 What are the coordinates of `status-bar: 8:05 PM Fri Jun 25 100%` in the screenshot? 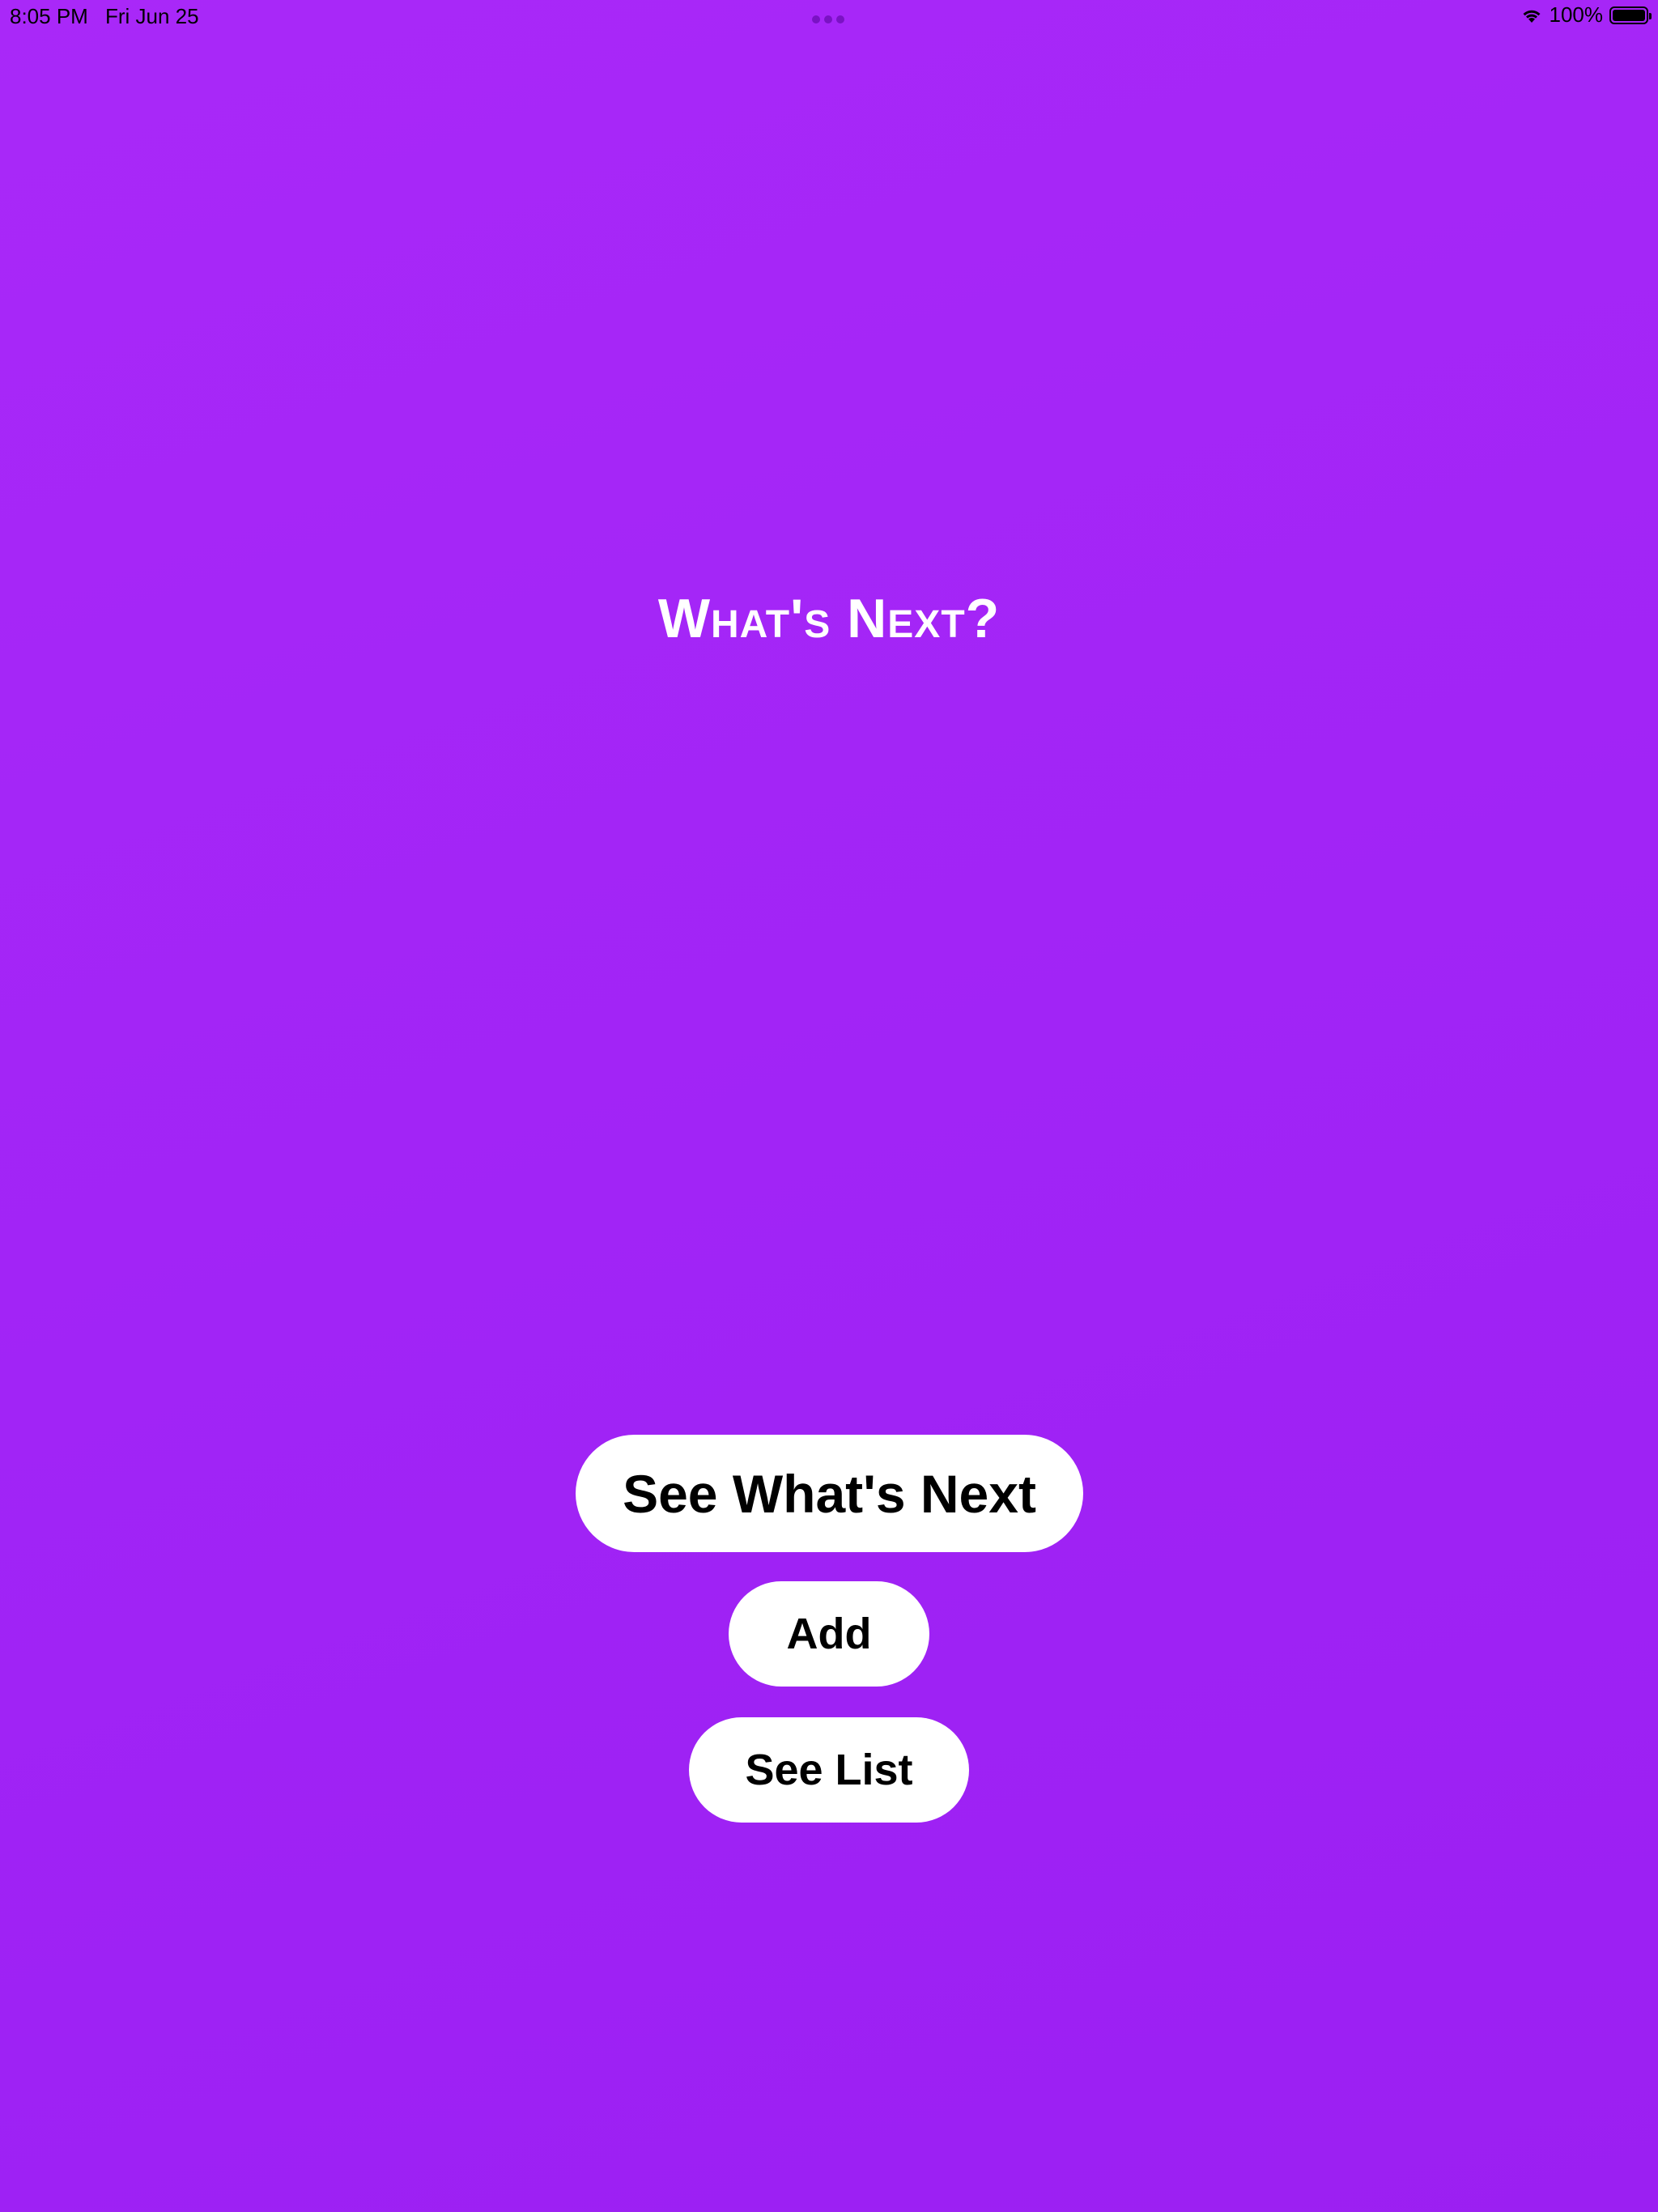 It's located at (829, 16).